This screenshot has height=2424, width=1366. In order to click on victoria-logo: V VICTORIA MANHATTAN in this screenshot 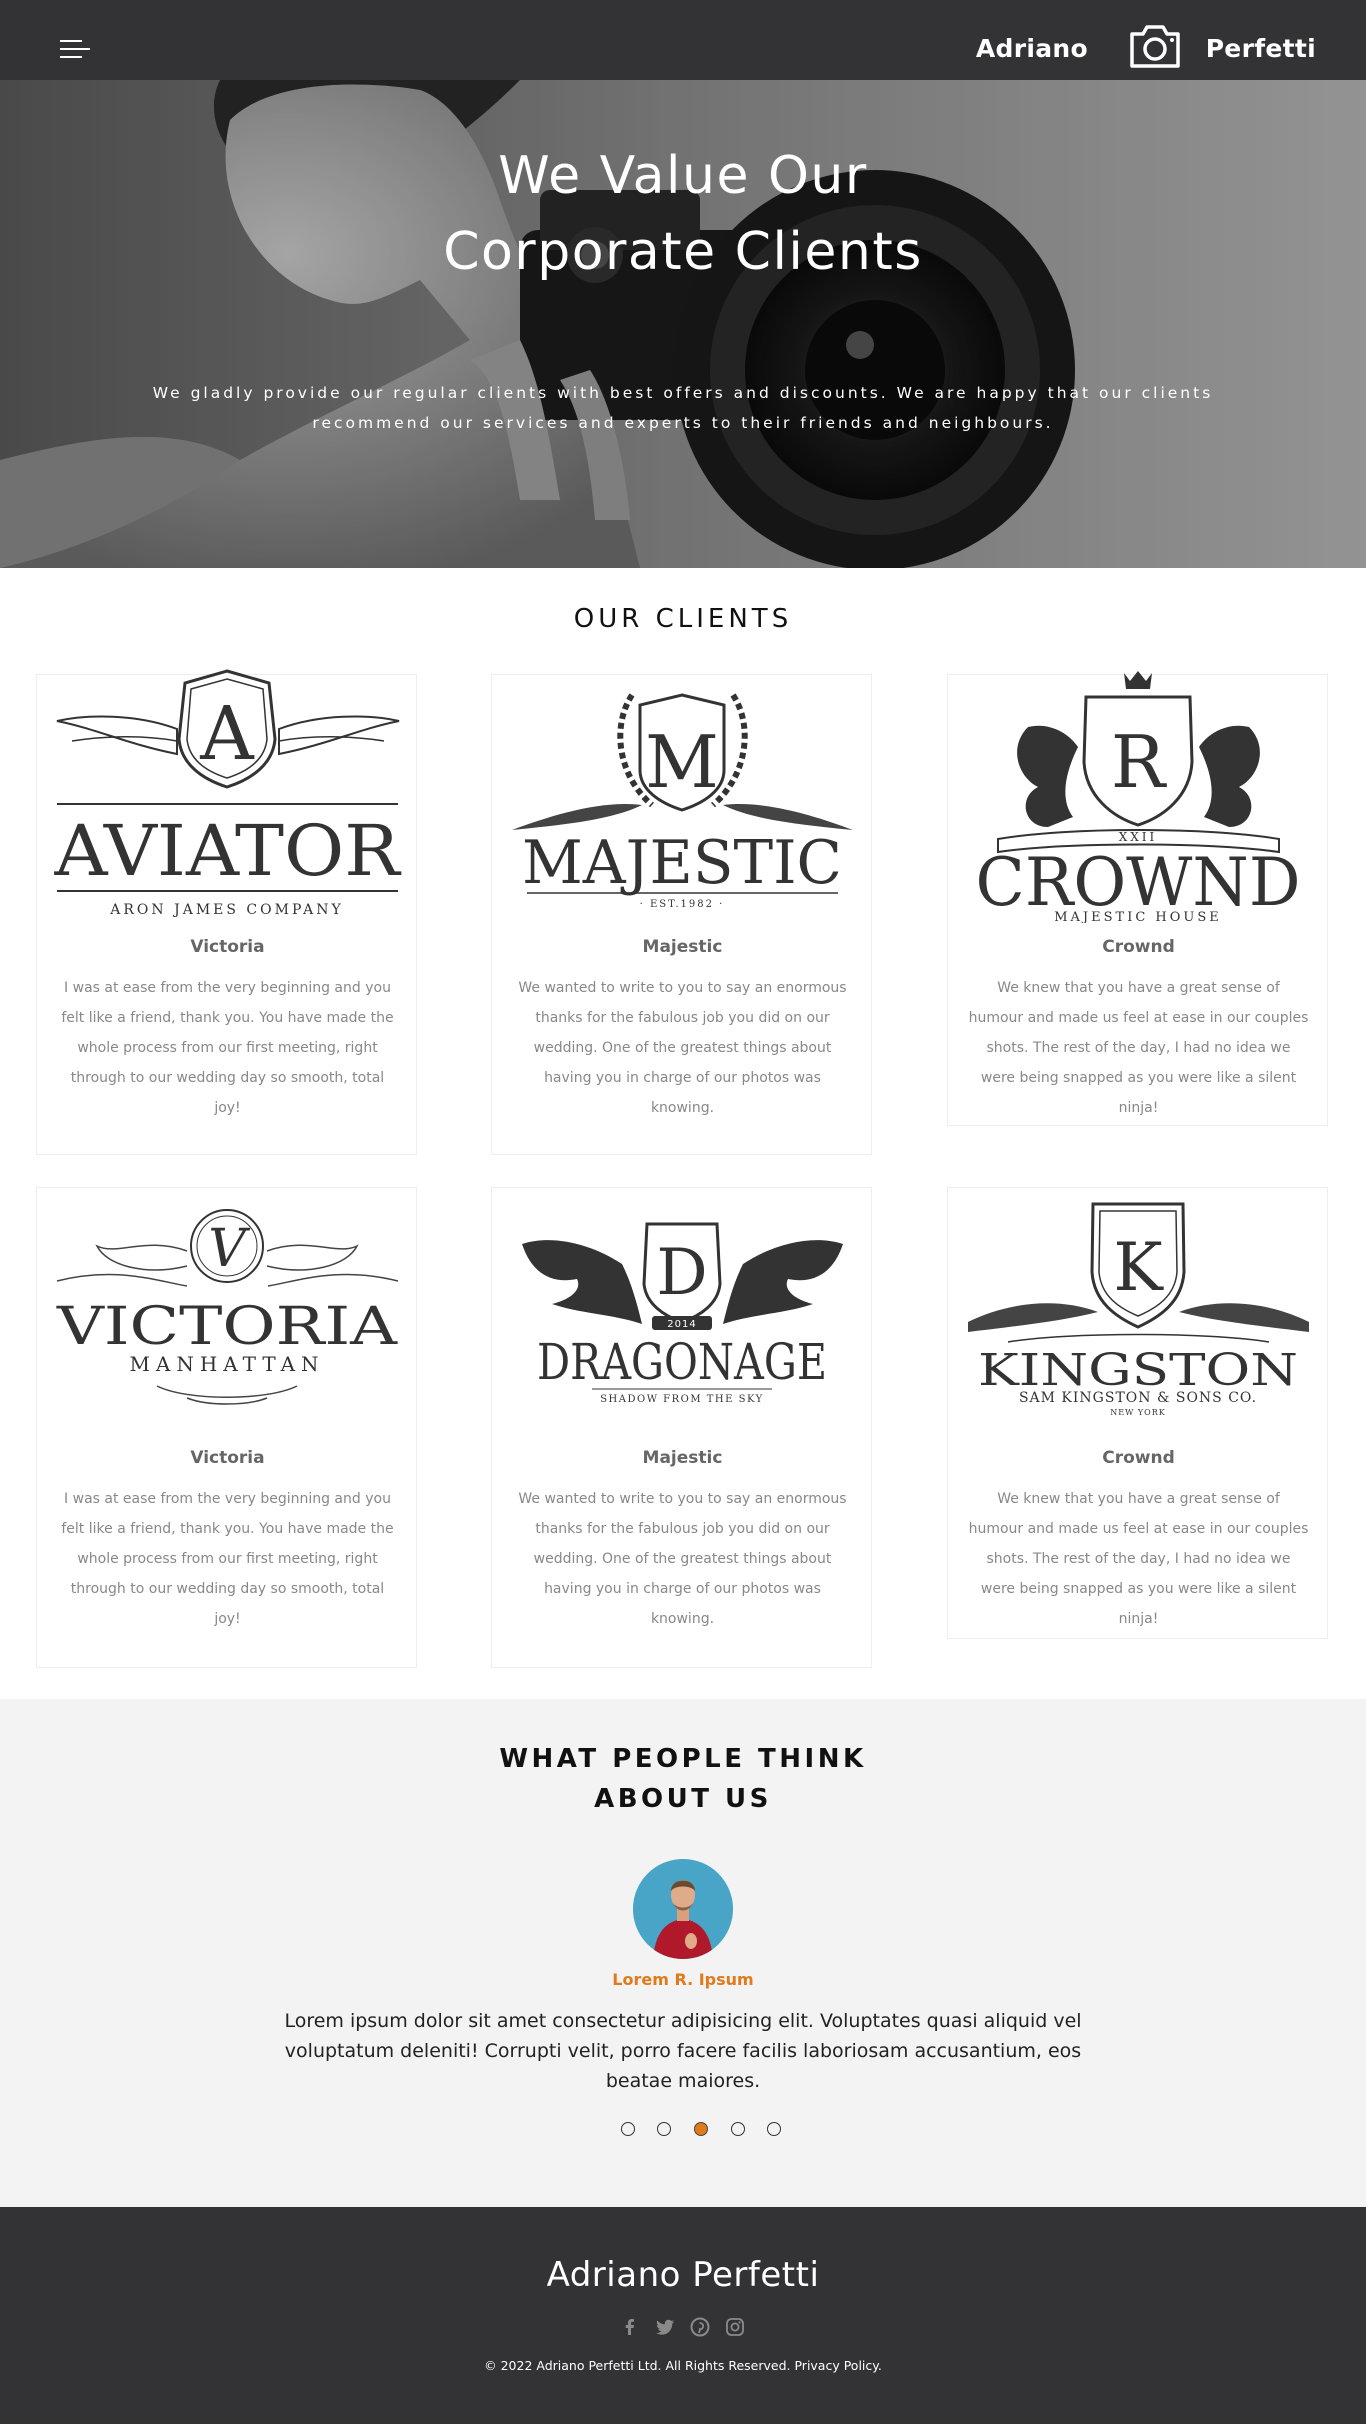, I will do `click(227, 1307)`.